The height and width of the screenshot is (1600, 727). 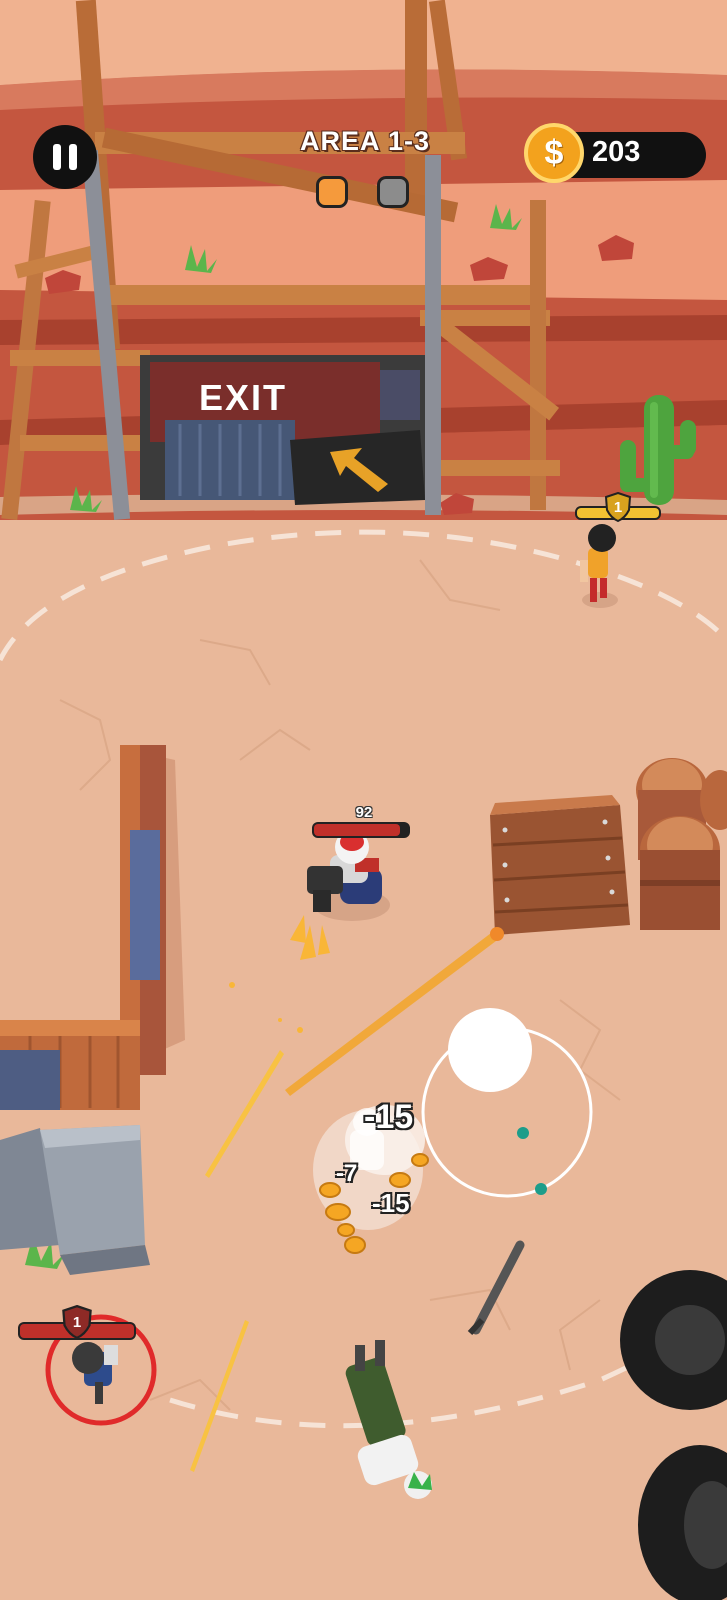 I want to click on wave-indicator-next, so click(x=393, y=192).